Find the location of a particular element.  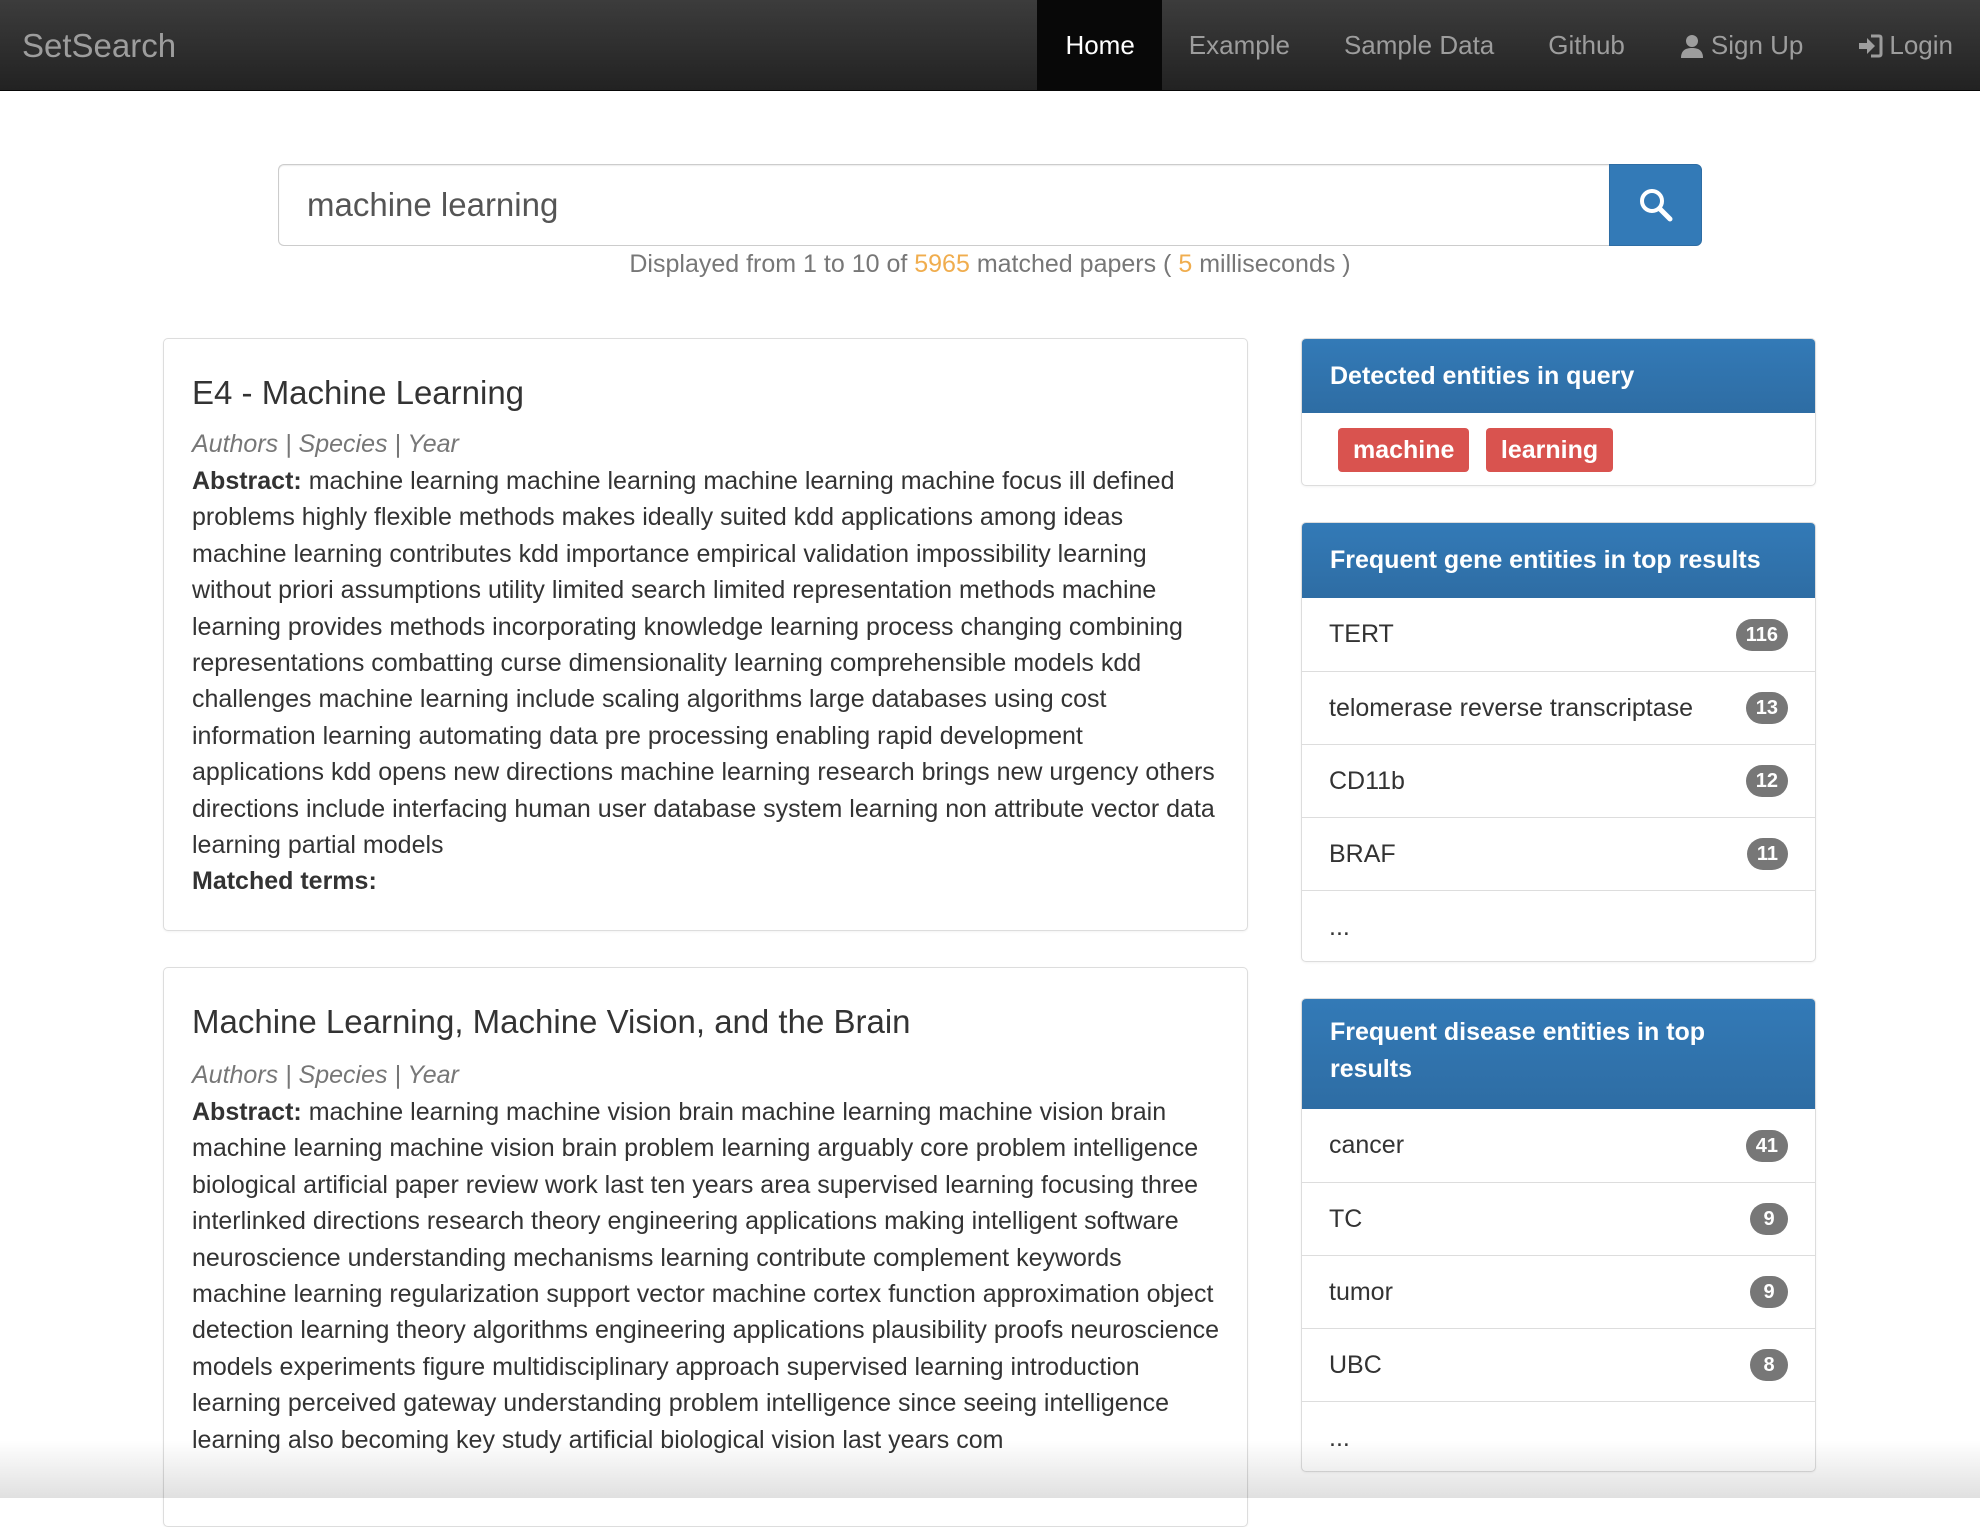

nav-item-sample-data: Sample Data is located at coordinates (1419, 45).